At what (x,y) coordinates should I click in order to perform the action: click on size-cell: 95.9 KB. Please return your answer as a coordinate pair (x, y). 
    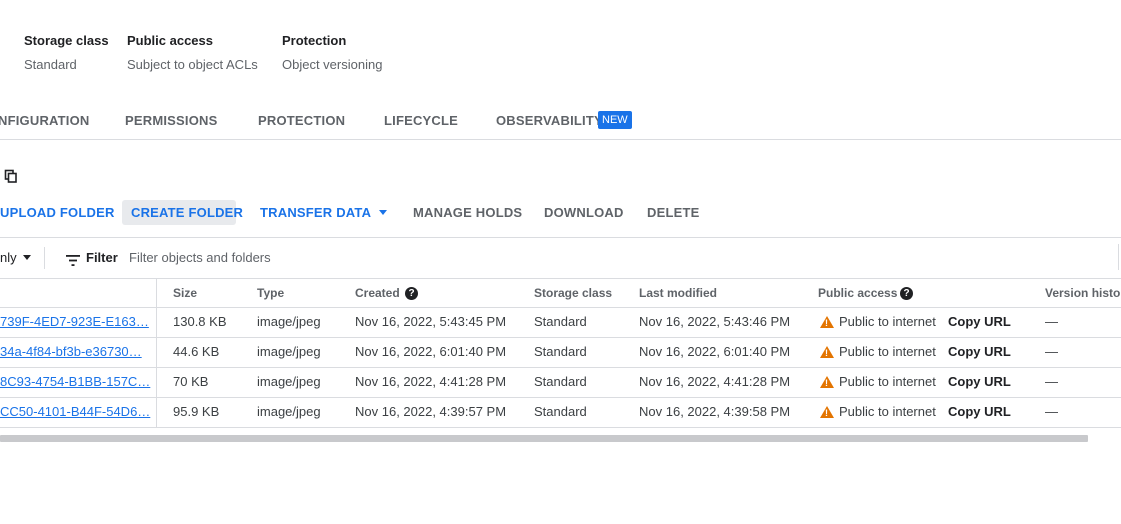
    Looking at the image, I should click on (196, 411).